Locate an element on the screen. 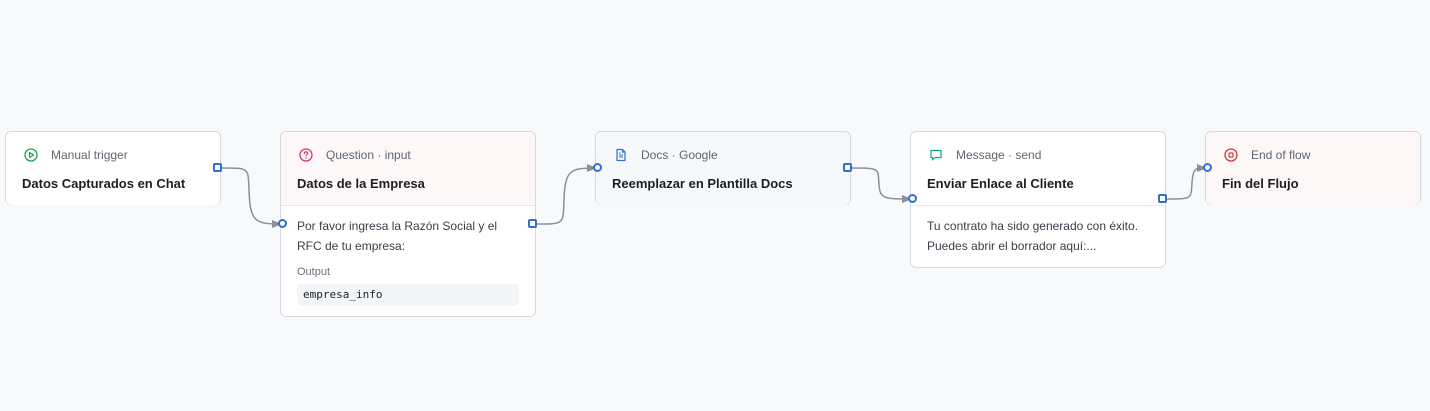 The height and width of the screenshot is (411, 1430). node-header: Manual trigger Datos Capturados en Chat is located at coordinates (113, 168).